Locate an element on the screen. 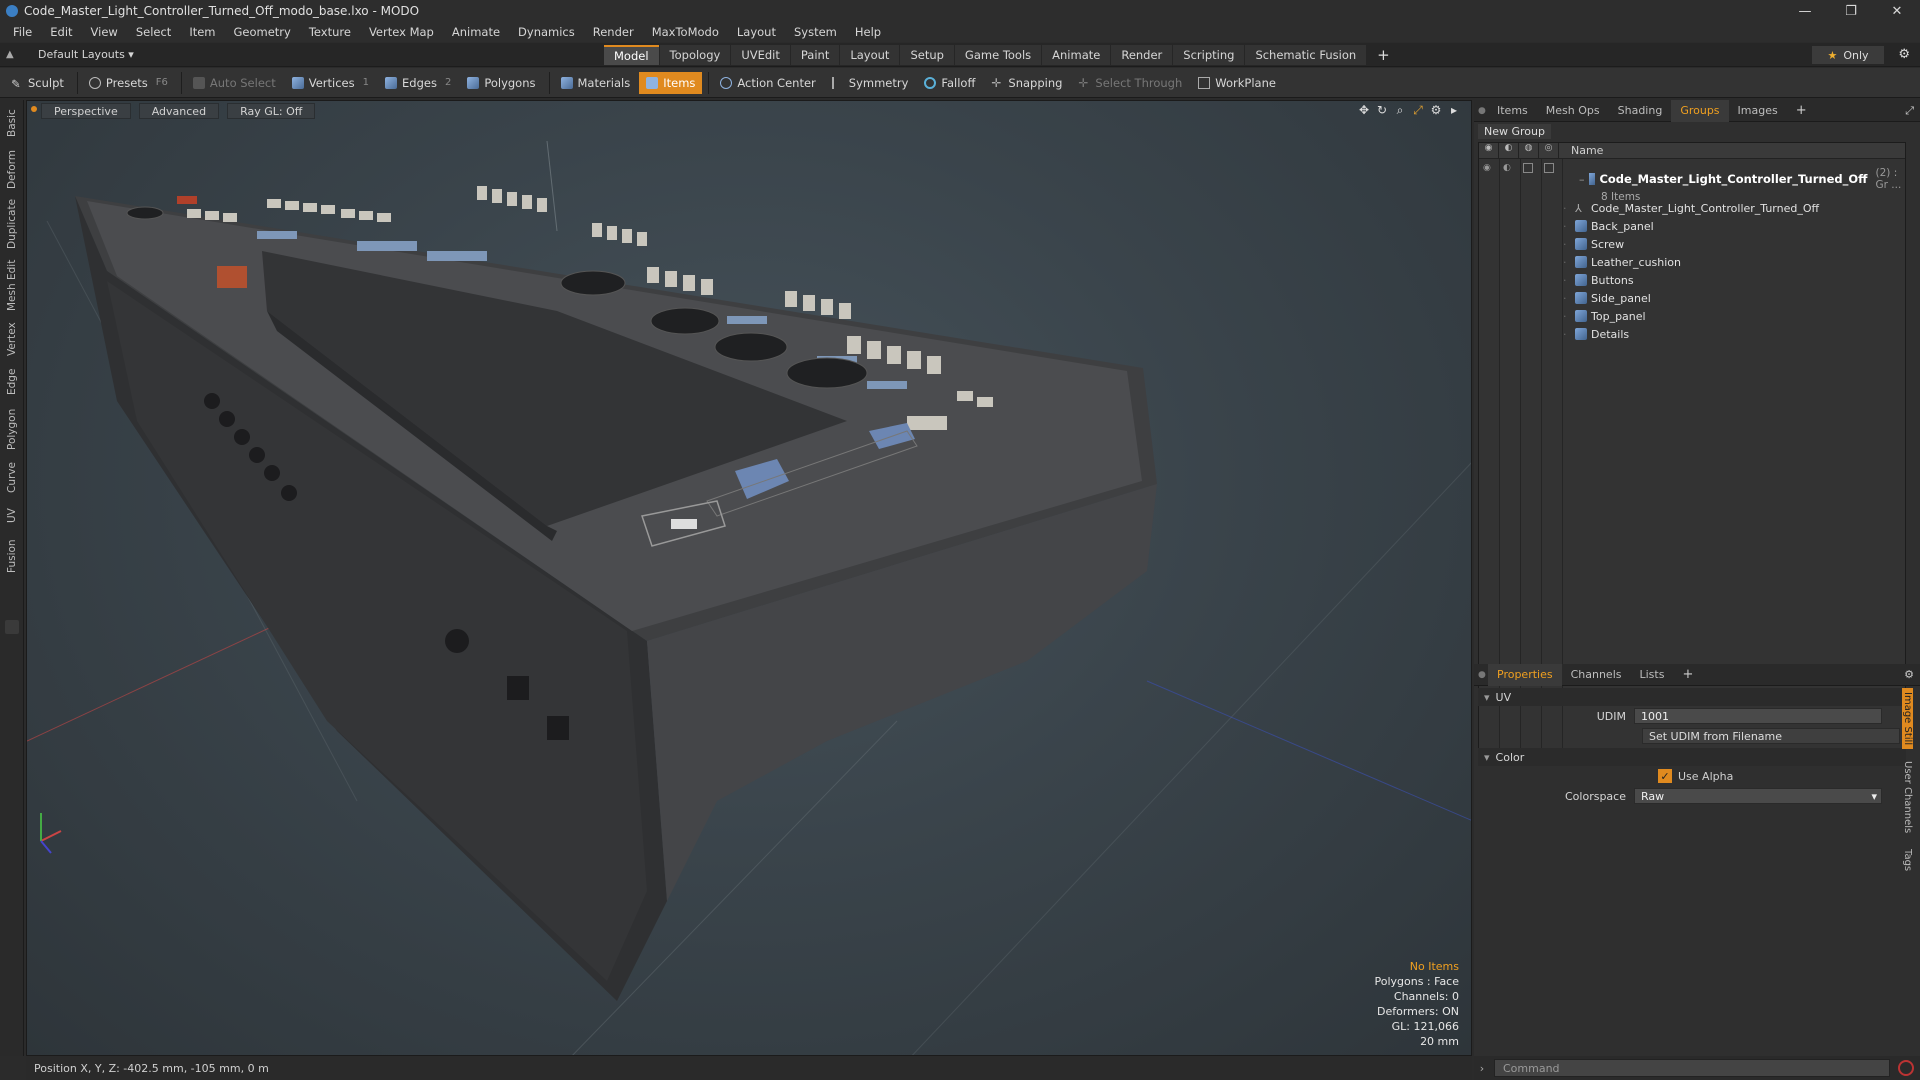 This screenshot has height=1080, width=1920. fit-icon: ⤢ is located at coordinates (1418, 110).